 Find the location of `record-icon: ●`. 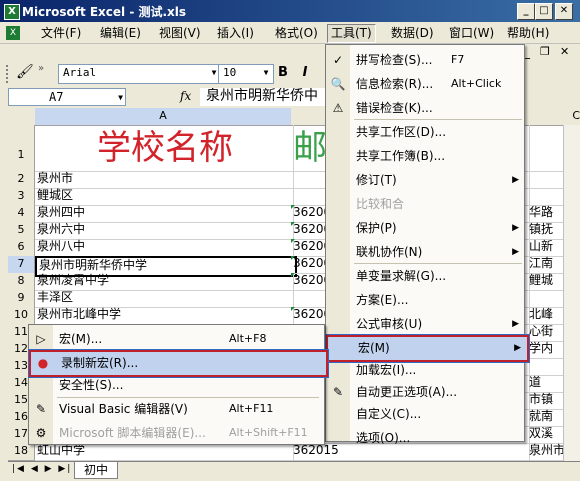

record-icon: ● is located at coordinates (43, 363).